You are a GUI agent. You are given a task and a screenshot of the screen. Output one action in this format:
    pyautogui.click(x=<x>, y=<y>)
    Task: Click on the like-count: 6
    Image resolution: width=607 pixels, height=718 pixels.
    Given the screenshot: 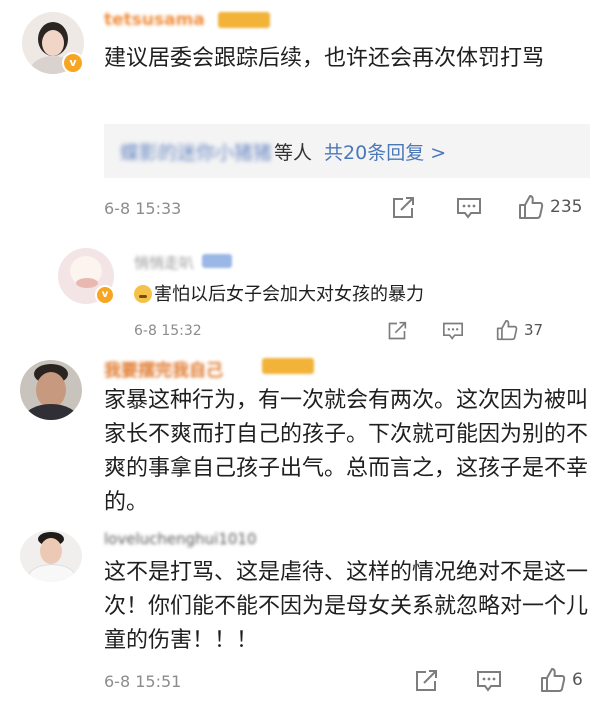 What is the action you would take?
    pyautogui.click(x=577, y=680)
    